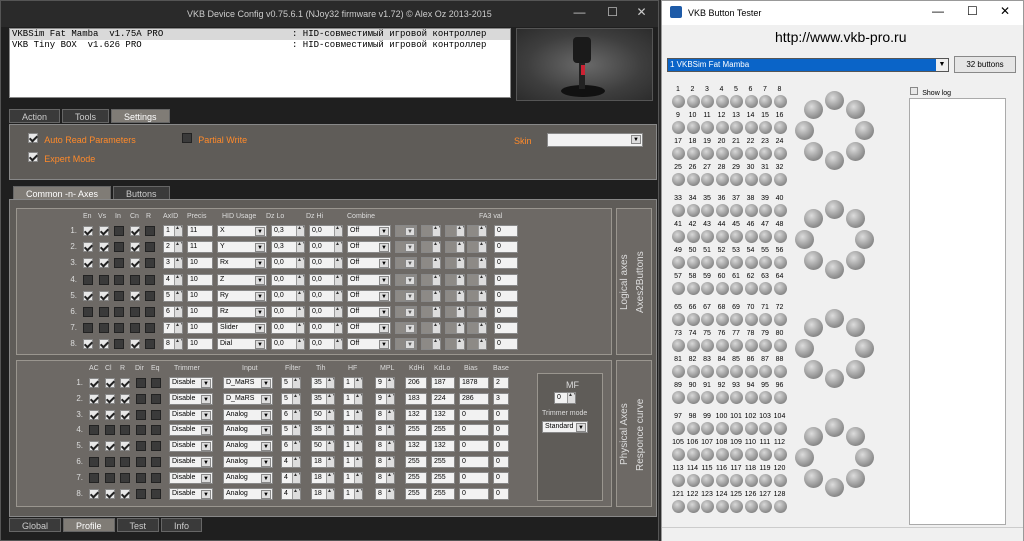 This screenshot has width=1024, height=541. What do you see at coordinates (248, 383) in the screenshot?
I see `input-select: D_MaRS ▼` at bounding box center [248, 383].